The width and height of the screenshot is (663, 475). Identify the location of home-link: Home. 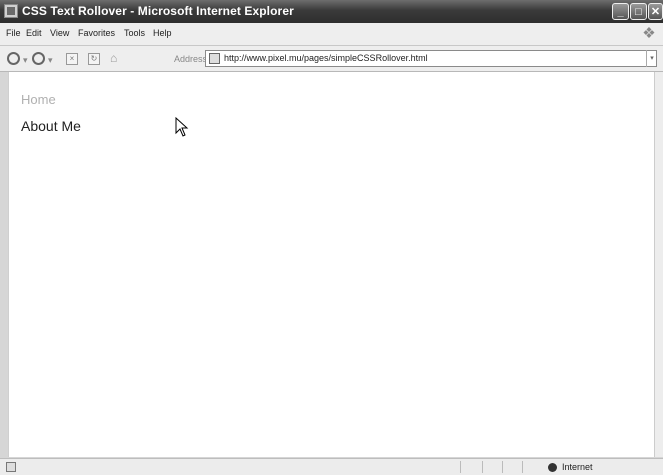
(38, 99).